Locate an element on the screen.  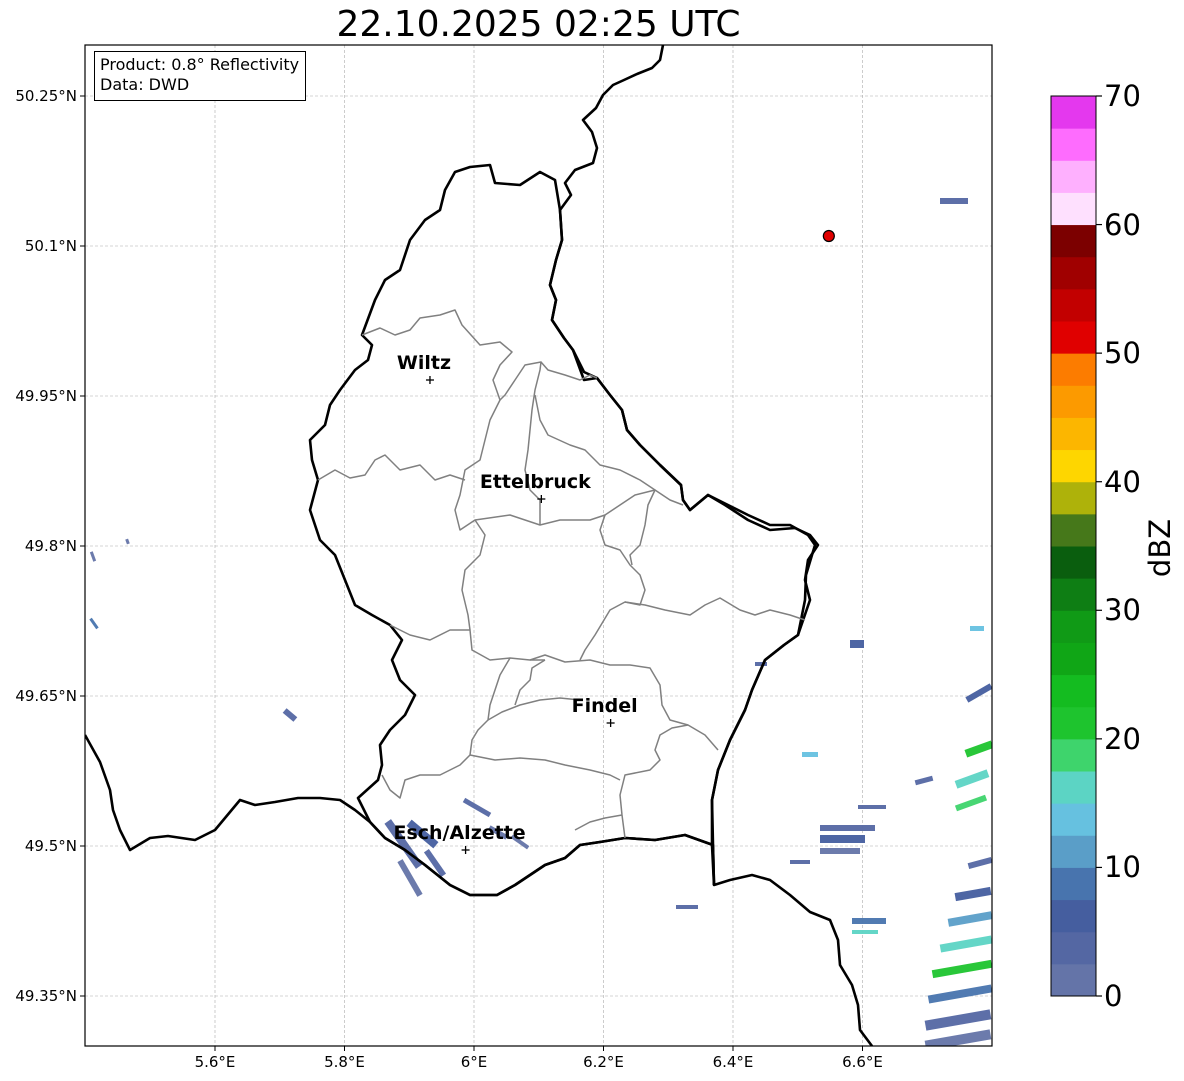
city-label: Esch/Alzette is located at coordinates (459, 833).